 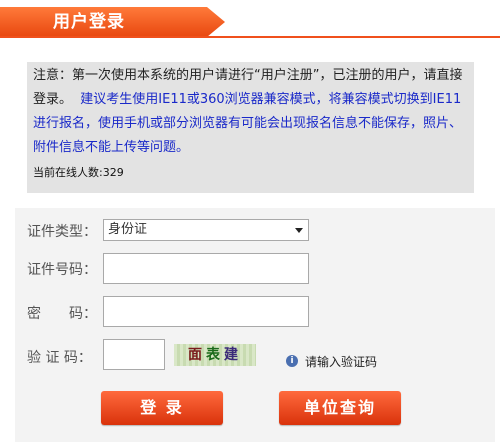 What do you see at coordinates (62, 314) in the screenshot?
I see `password-label: 密 码：` at bounding box center [62, 314].